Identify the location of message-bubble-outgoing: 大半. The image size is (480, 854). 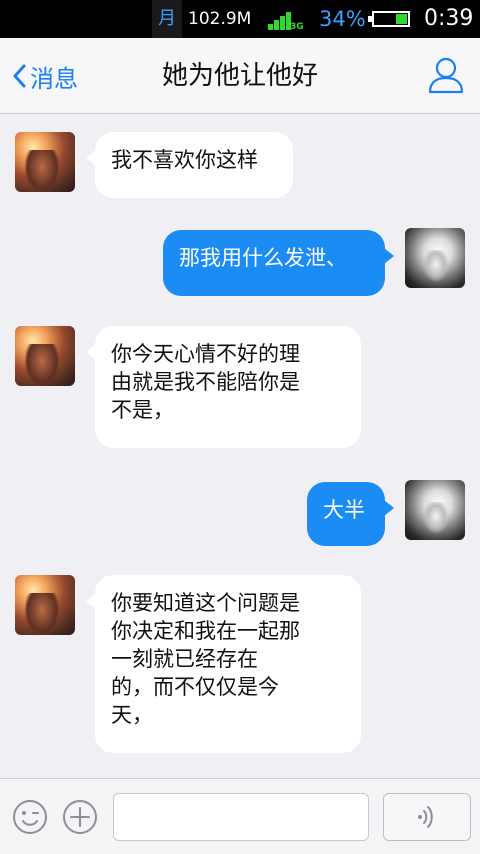
(350, 514).